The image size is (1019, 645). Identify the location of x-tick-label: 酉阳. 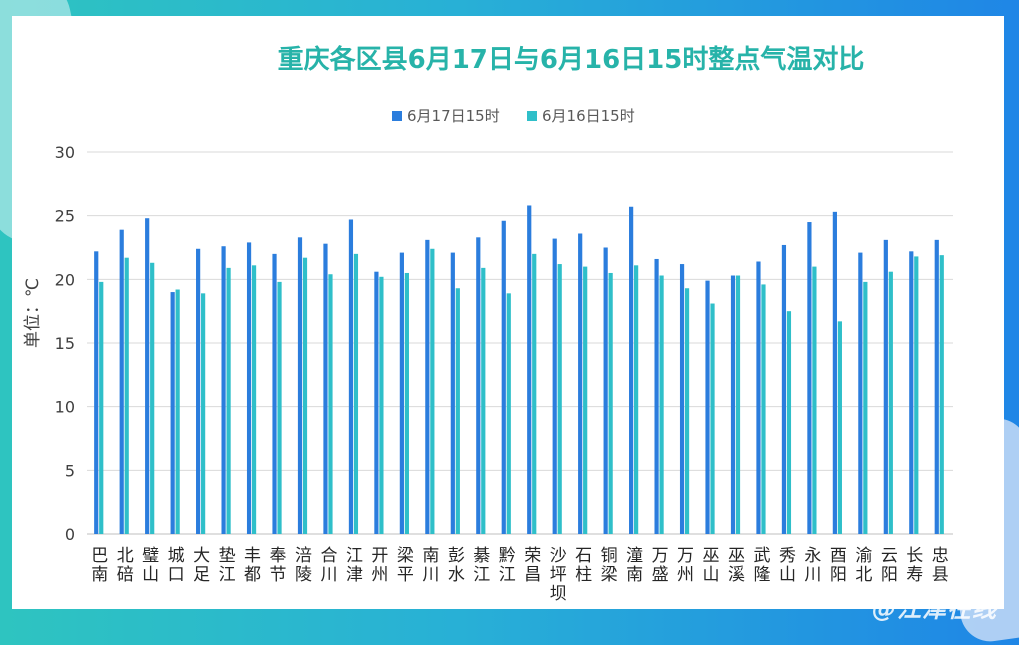
(838, 565).